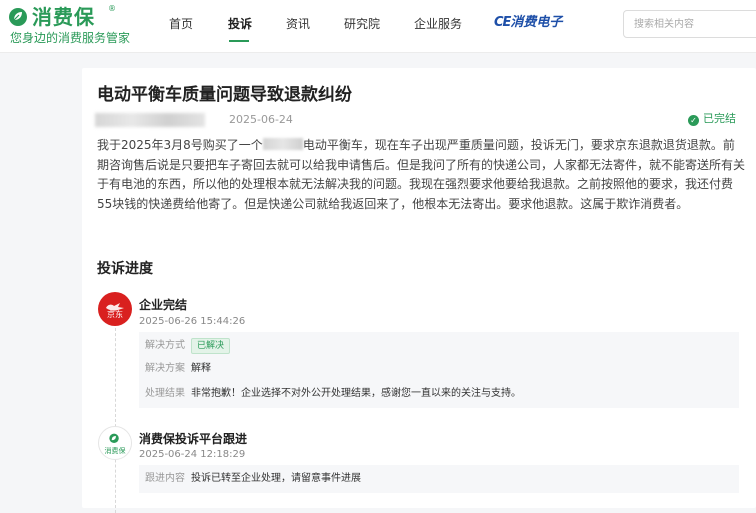  Describe the element at coordinates (163, 305) in the screenshot. I see `entry-1-name: 企业完结` at that location.